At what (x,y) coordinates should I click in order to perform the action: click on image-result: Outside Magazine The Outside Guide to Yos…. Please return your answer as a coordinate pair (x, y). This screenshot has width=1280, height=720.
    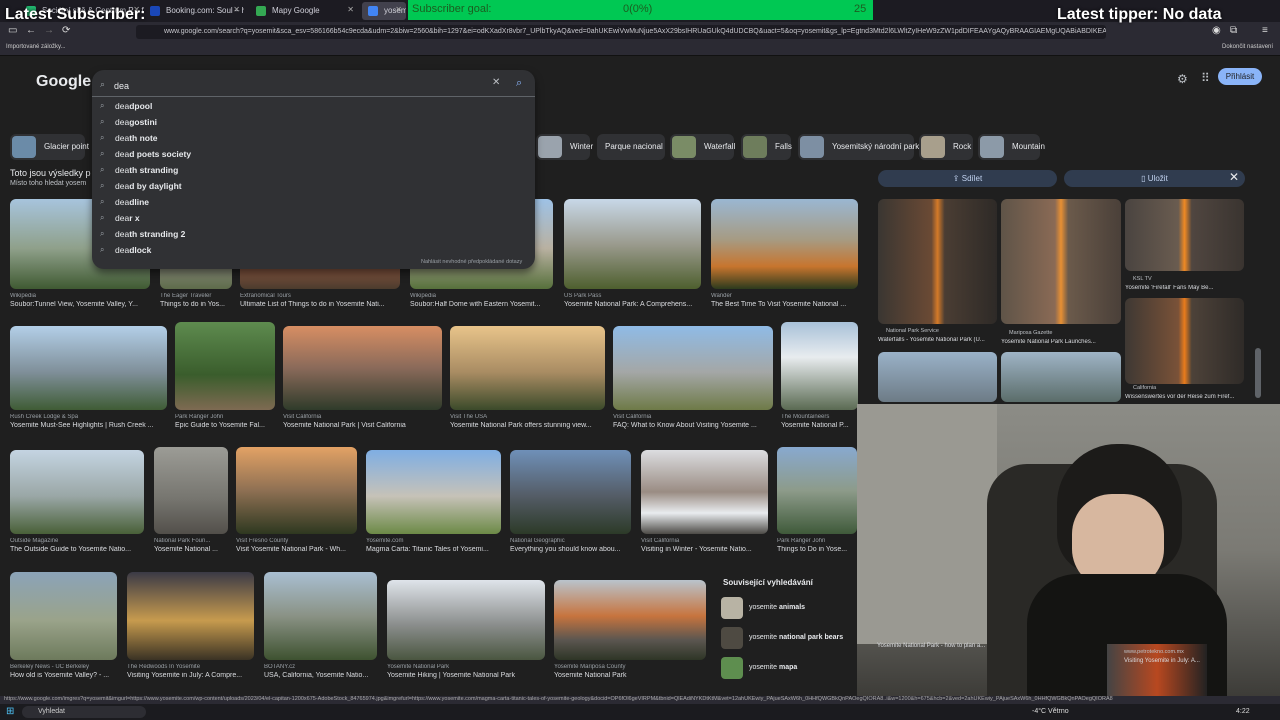
    Looking at the image, I should click on (77, 503).